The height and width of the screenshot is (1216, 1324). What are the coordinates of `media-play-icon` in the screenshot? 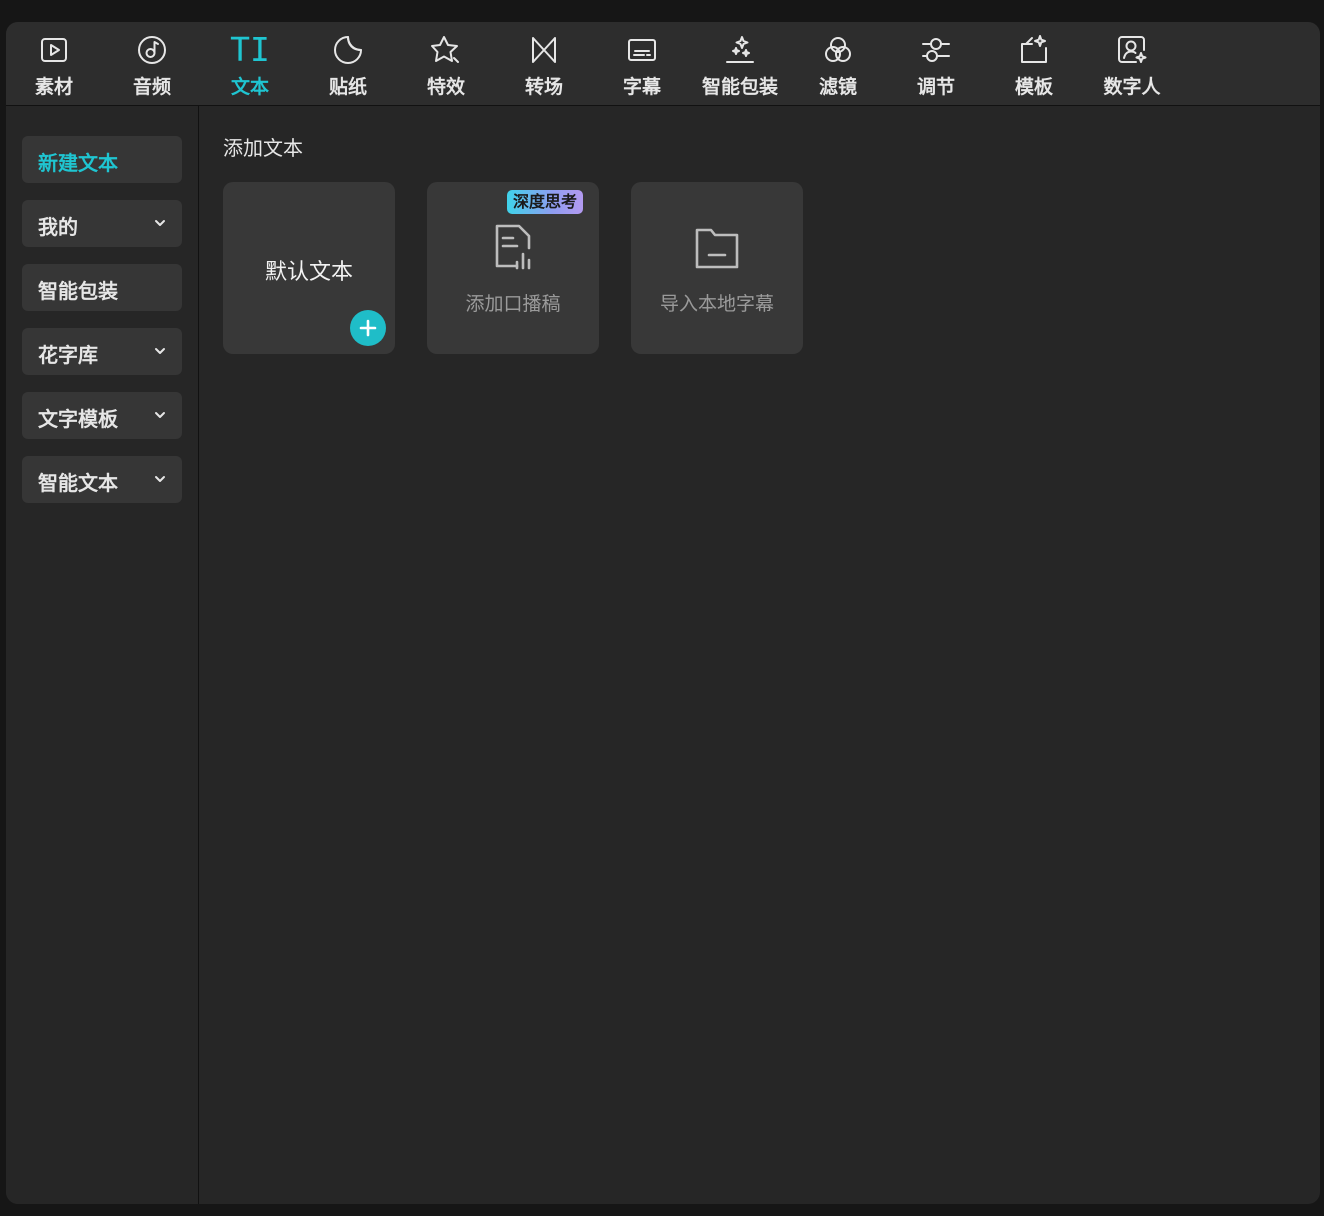 It's located at (54, 50).